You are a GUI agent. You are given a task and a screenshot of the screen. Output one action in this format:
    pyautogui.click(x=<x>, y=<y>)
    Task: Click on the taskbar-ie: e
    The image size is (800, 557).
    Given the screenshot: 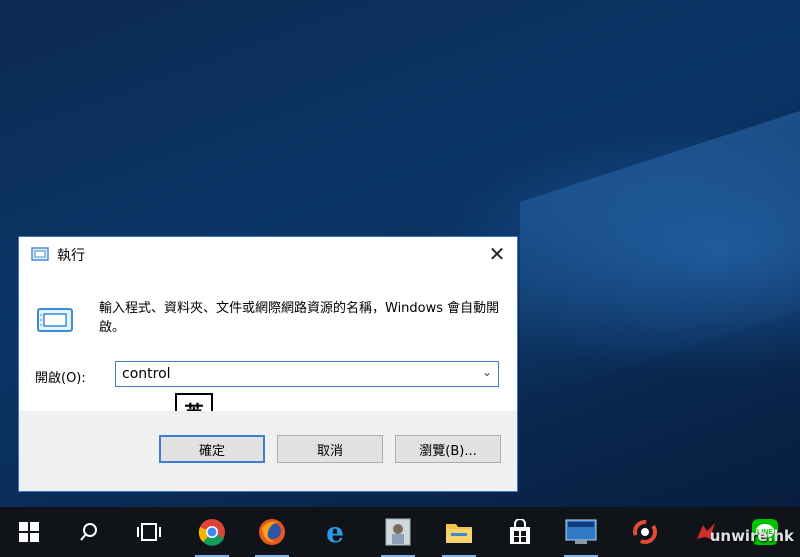 What is the action you would take?
    pyautogui.click(x=335, y=532)
    